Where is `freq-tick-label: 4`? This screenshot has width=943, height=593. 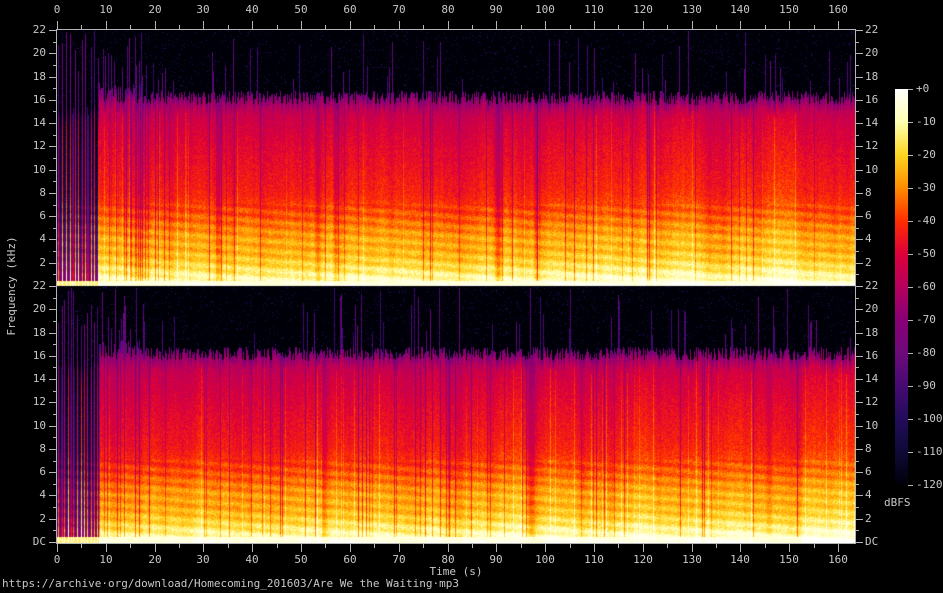
freq-tick-label: 4 is located at coordinates (42, 238).